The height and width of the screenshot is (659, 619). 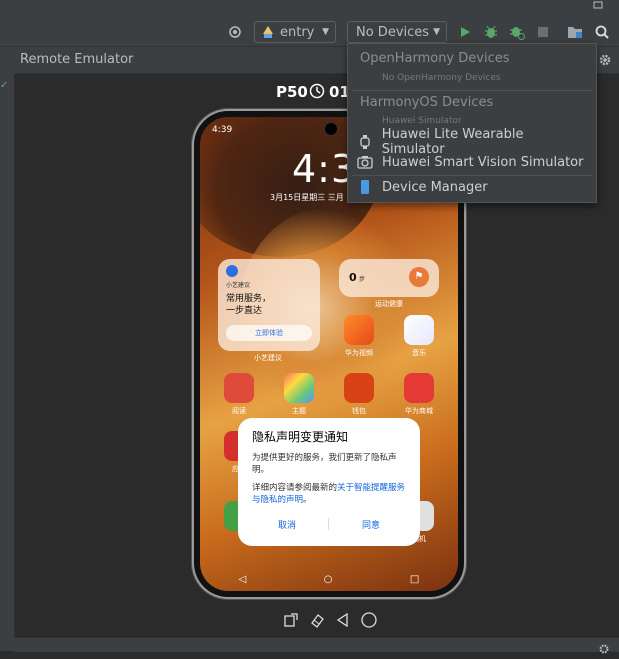 I want to click on panel-title: Remote Emulator, so click(x=77, y=59).